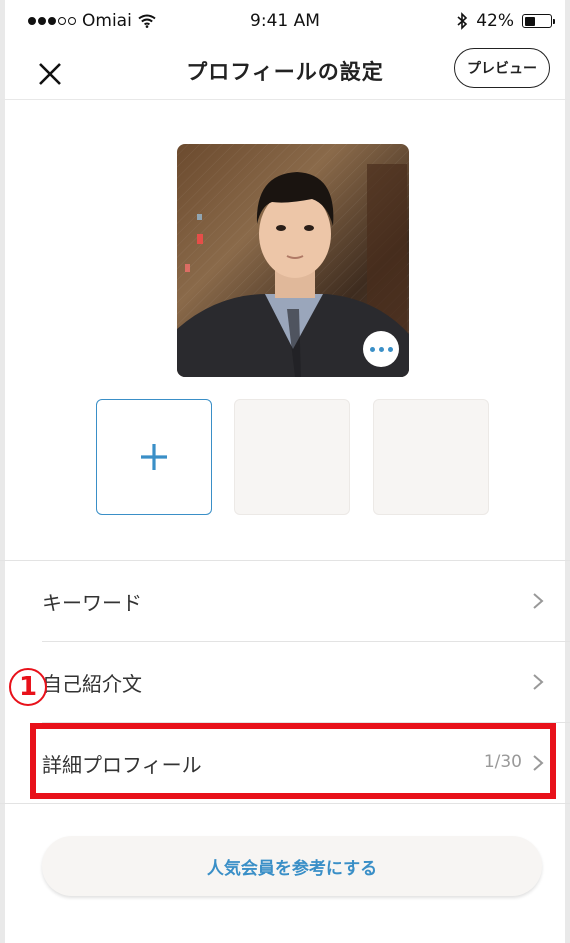  Describe the element at coordinates (462, 21) in the screenshot. I see `bluetooth-icon` at that location.